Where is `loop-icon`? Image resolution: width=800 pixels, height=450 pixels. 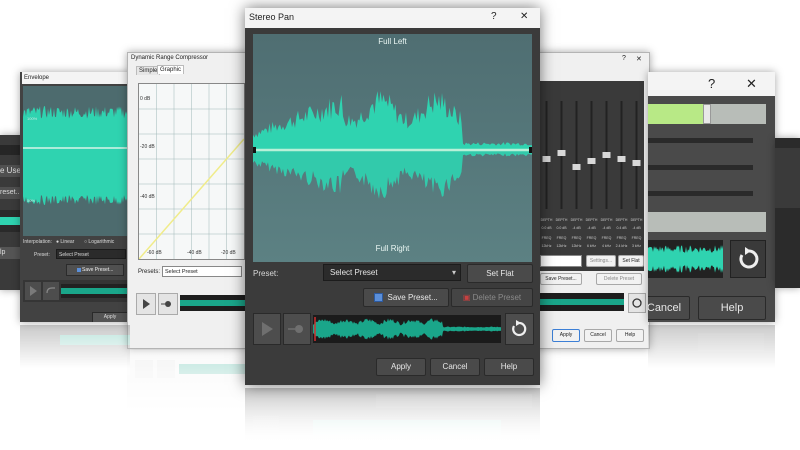
loop-icon is located at coordinates (50, 290).